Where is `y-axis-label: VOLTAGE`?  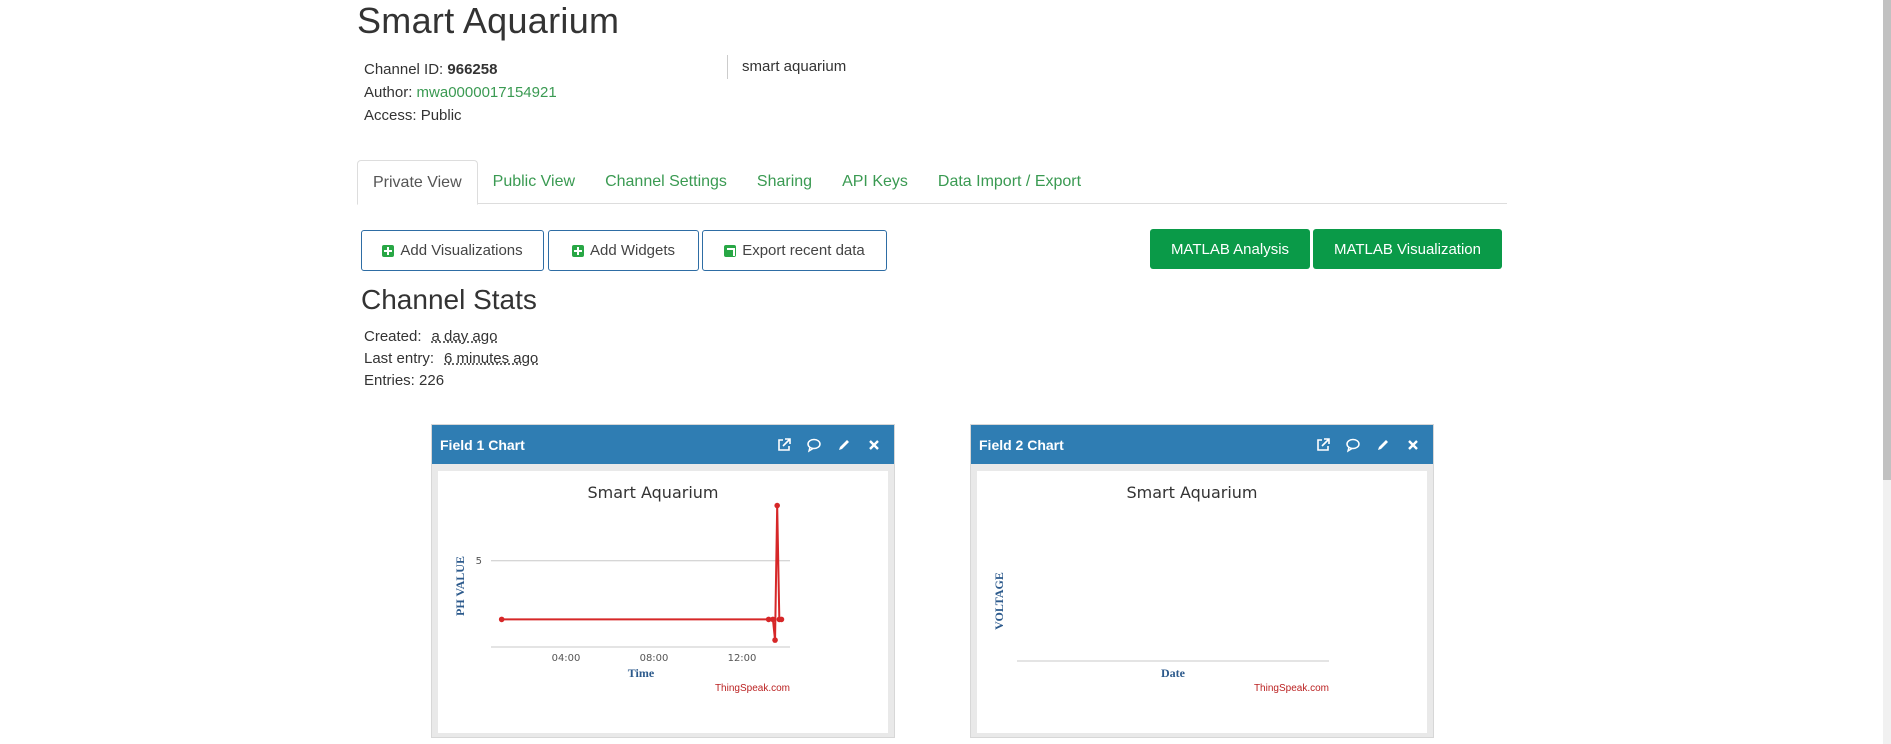 y-axis-label: VOLTAGE is located at coordinates (999, 601).